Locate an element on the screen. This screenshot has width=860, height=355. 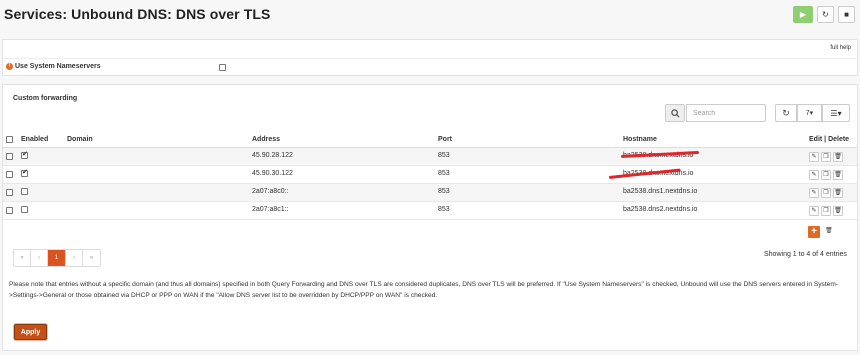
restart-icon: ↻ is located at coordinates (825, 14).